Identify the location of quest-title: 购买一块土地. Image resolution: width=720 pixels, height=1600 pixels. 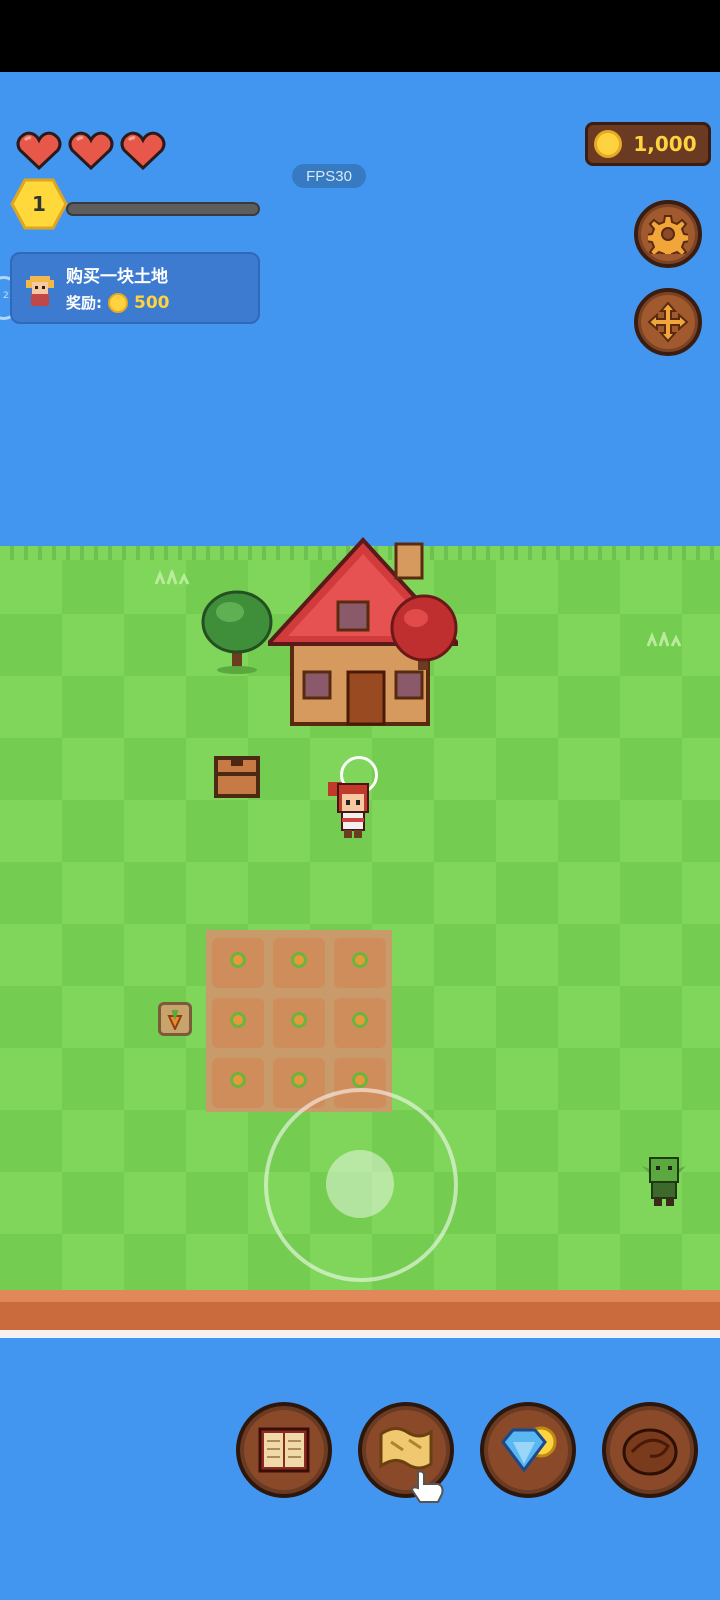
(117, 277).